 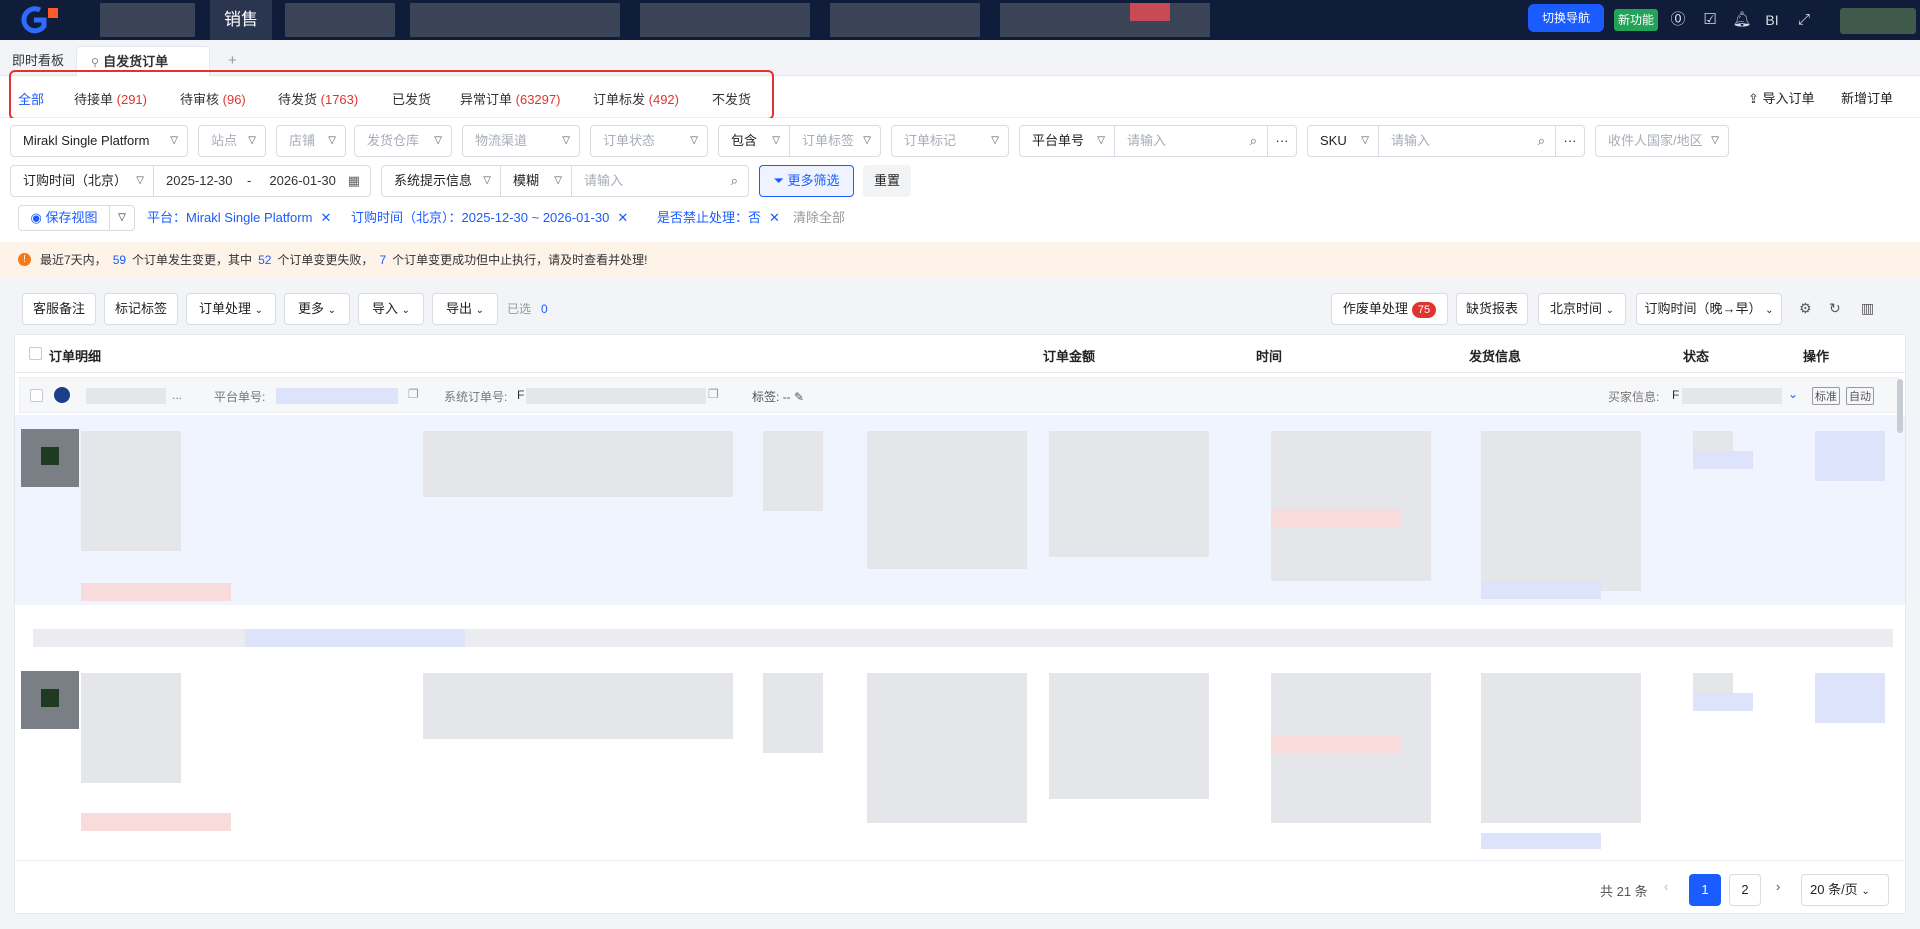 I want to click on fuzzy-select: 模糊 ▽, so click(x=536, y=181).